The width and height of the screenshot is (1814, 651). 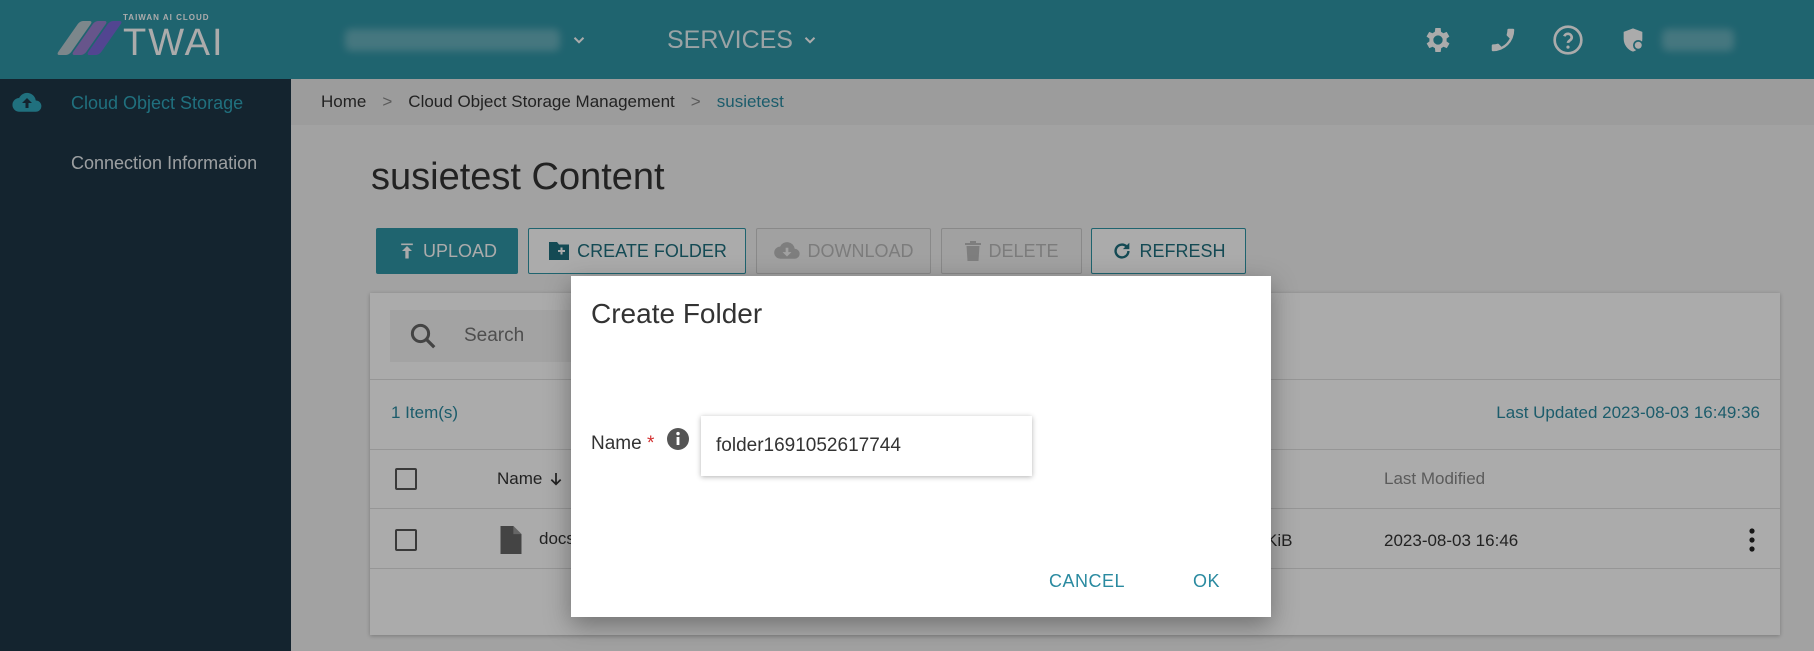 I want to click on name-field-label: Name *, so click(x=623, y=443).